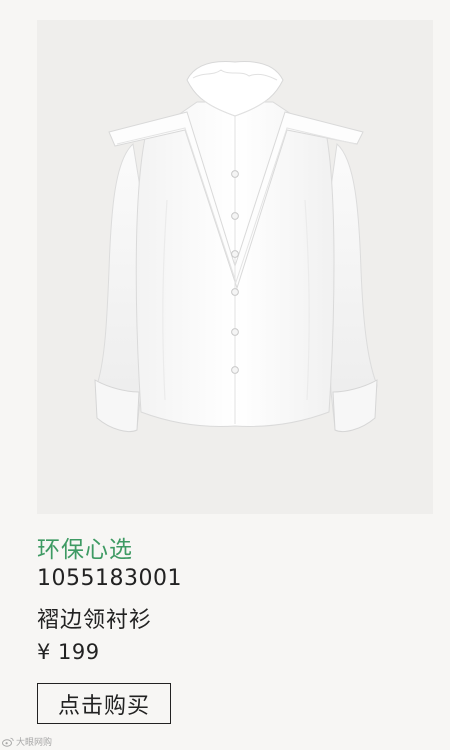 This screenshot has width=450, height=750. What do you see at coordinates (95, 620) in the screenshot?
I see `product-name: 褶边领衬衫` at bounding box center [95, 620].